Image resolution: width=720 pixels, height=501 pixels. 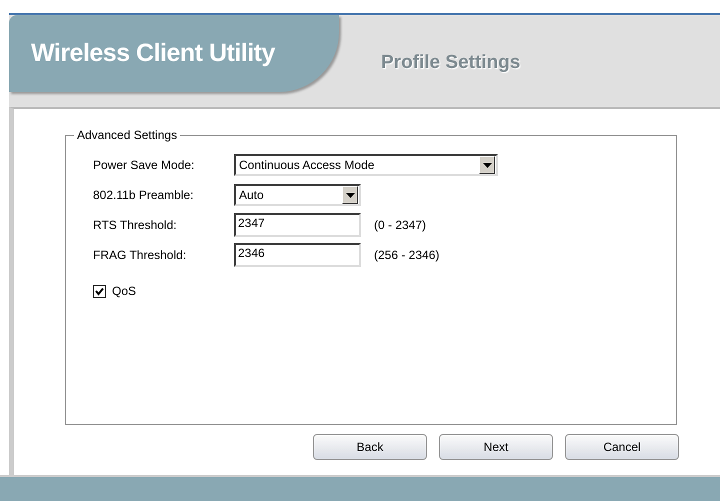 What do you see at coordinates (400, 225) in the screenshot?
I see `range-hint: (0 - 2347)` at bounding box center [400, 225].